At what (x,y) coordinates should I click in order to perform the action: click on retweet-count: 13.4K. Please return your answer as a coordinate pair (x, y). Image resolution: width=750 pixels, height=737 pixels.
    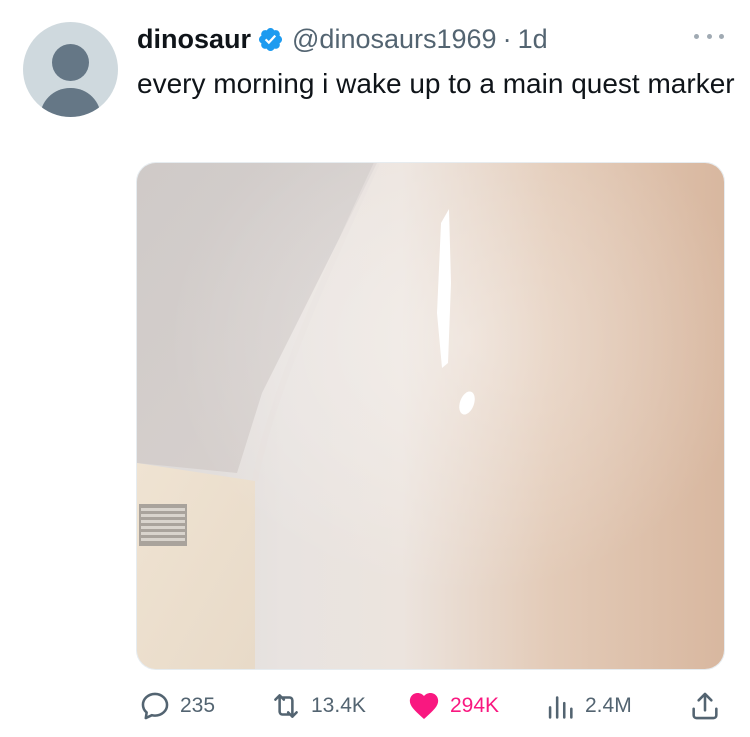
    Looking at the image, I should click on (338, 705).